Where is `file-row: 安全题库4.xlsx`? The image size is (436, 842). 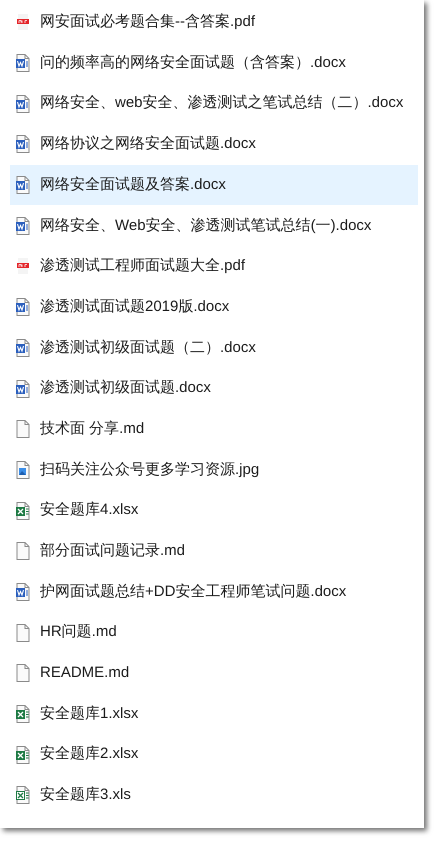
file-row: 安全题库4.xlsx is located at coordinates (214, 510).